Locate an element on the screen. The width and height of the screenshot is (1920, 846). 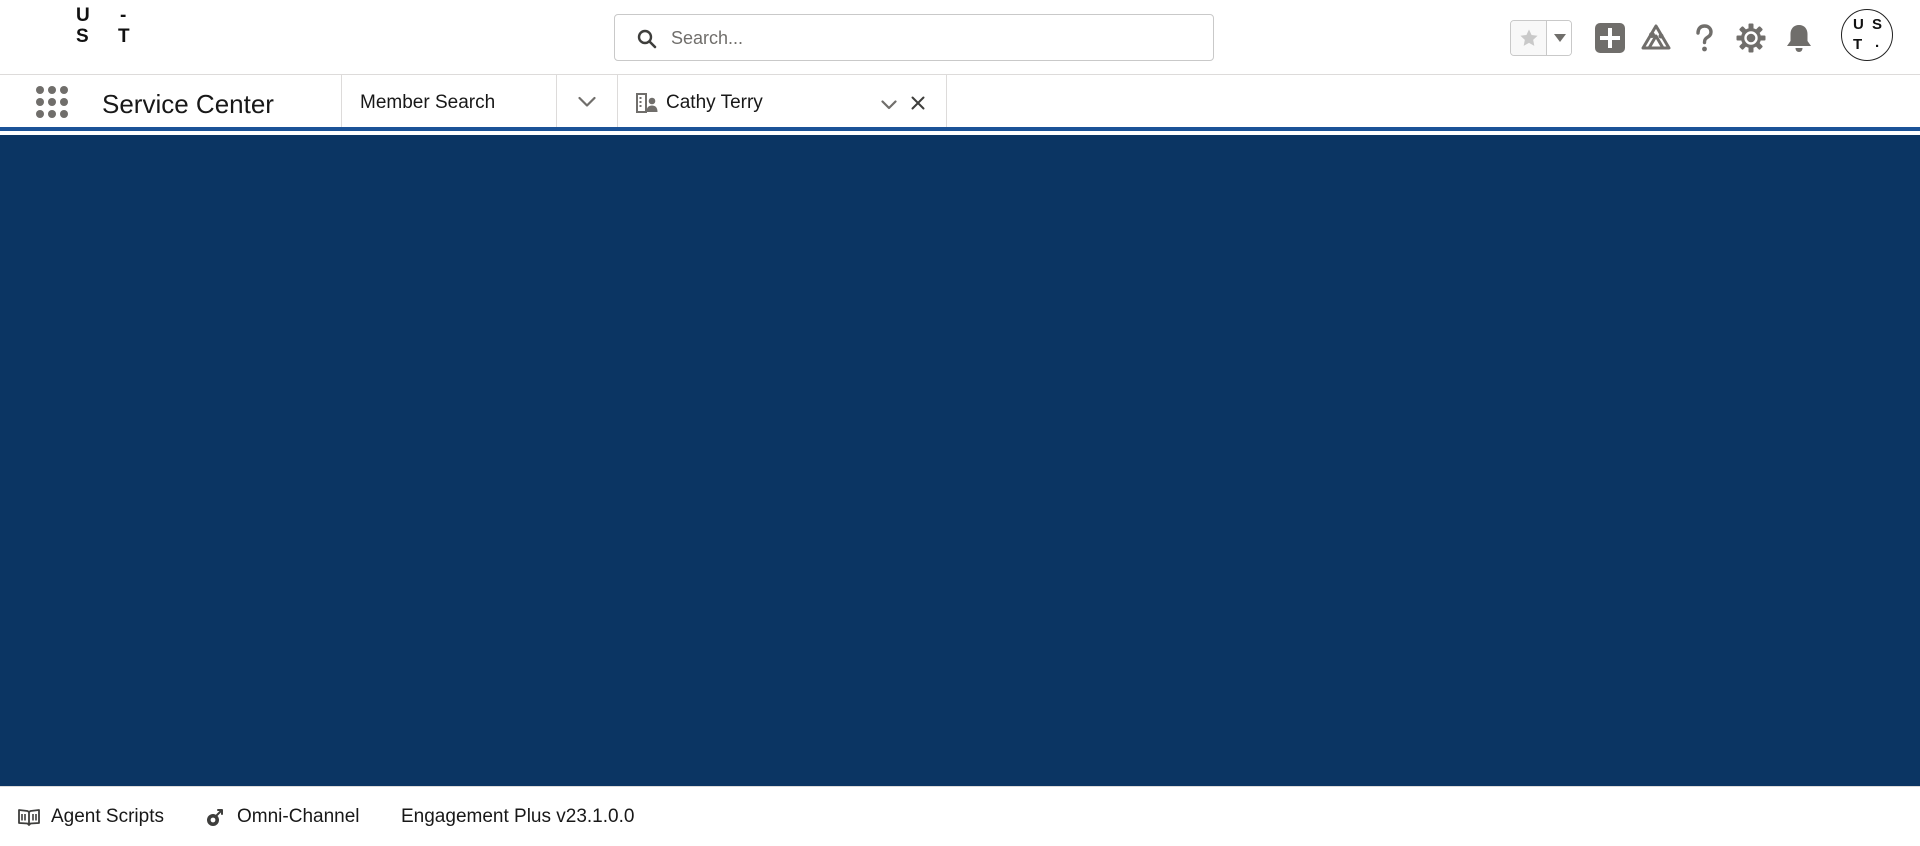
notifications-button is located at coordinates (1799, 38).